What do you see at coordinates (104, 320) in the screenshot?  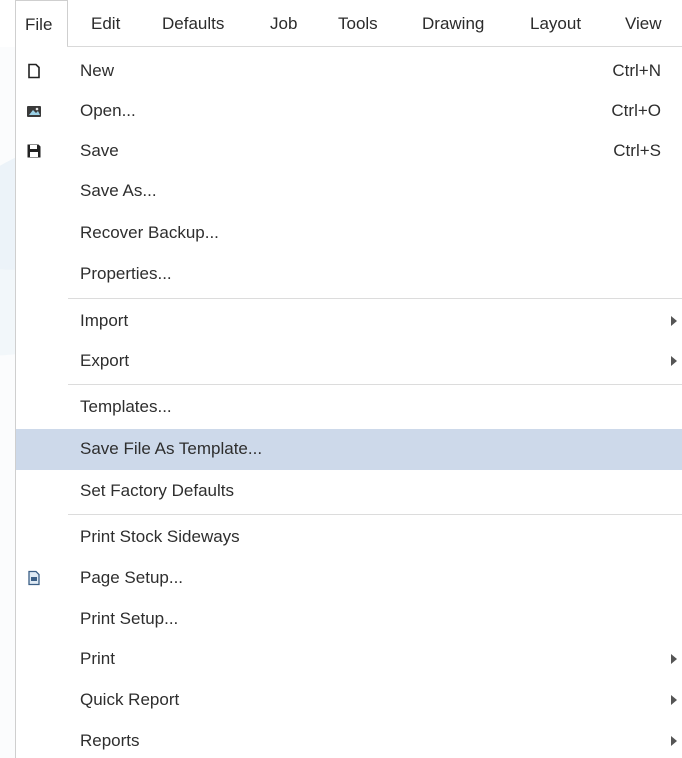 I see `menu-item-label: Import` at bounding box center [104, 320].